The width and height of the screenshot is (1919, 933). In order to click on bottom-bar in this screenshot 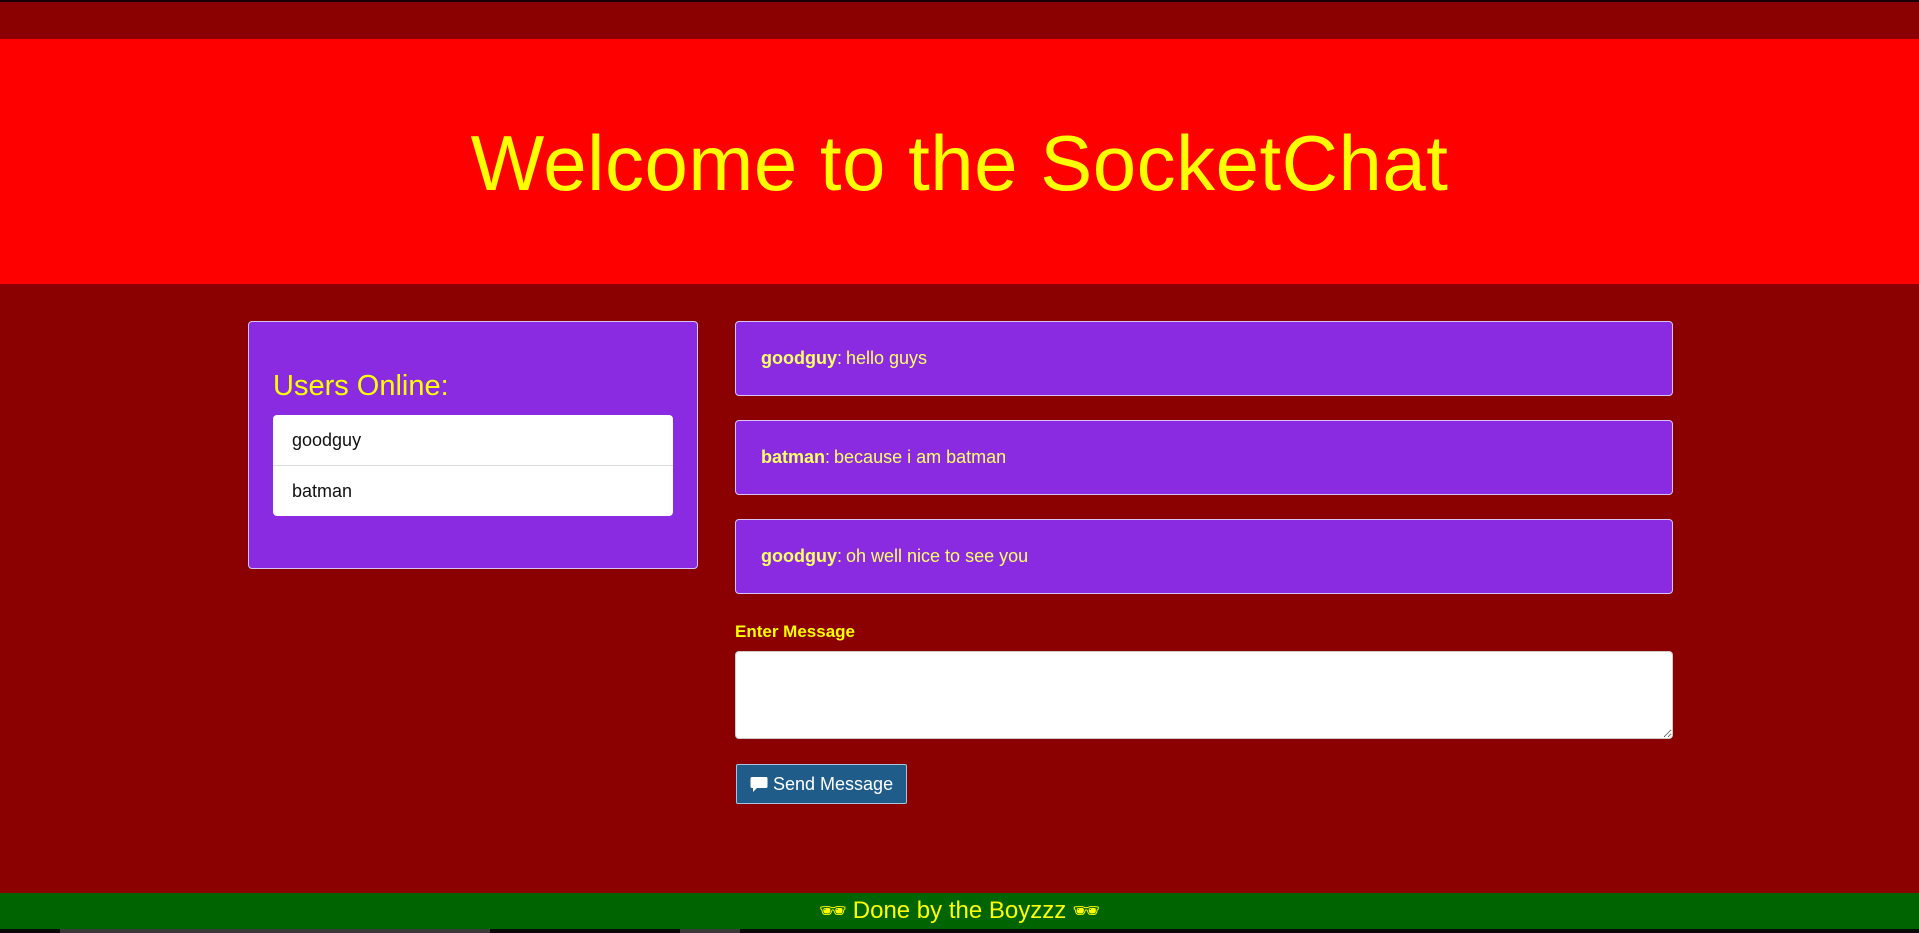, I will do `click(959, 931)`.